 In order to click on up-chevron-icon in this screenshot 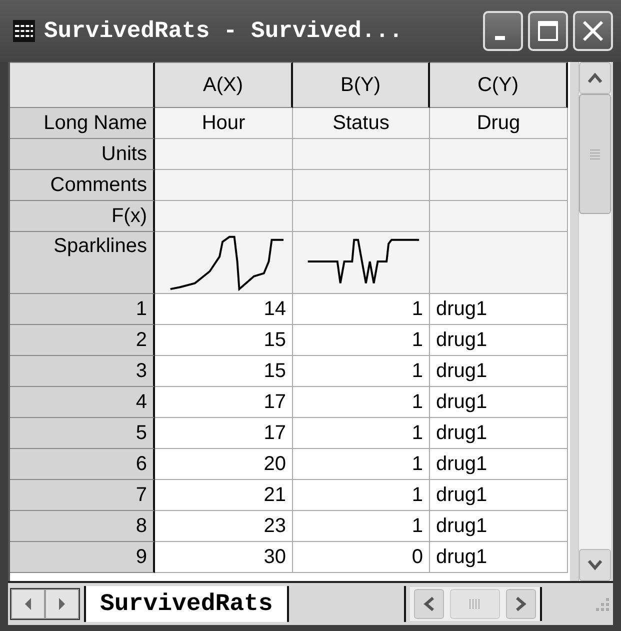, I will do `click(595, 78)`.